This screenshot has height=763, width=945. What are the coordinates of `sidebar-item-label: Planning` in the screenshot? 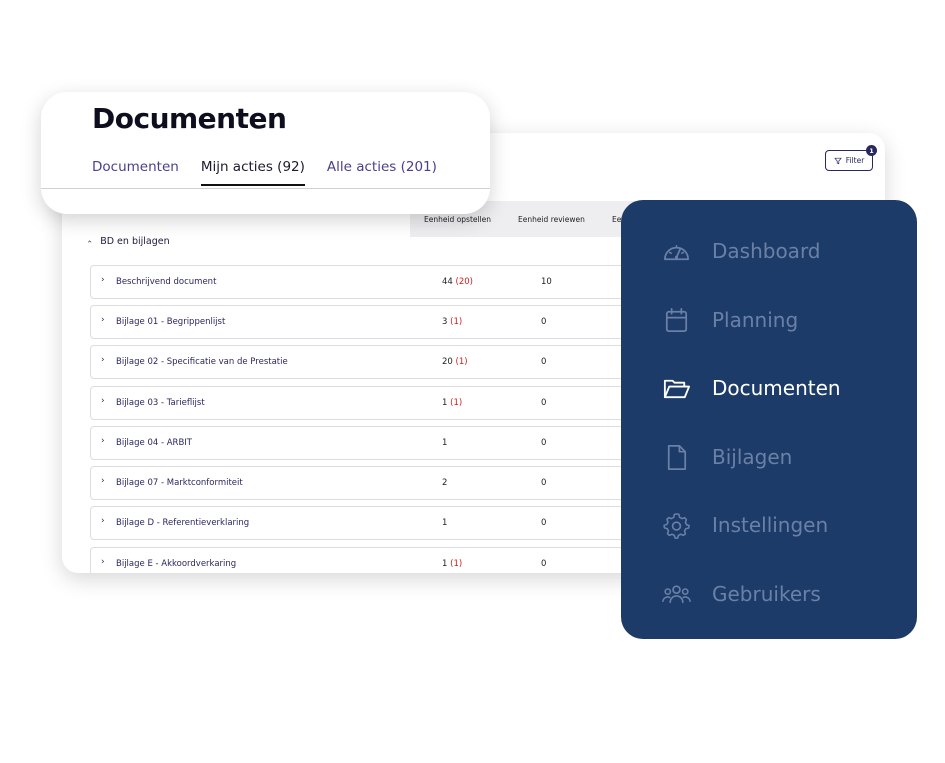 It's located at (755, 320).